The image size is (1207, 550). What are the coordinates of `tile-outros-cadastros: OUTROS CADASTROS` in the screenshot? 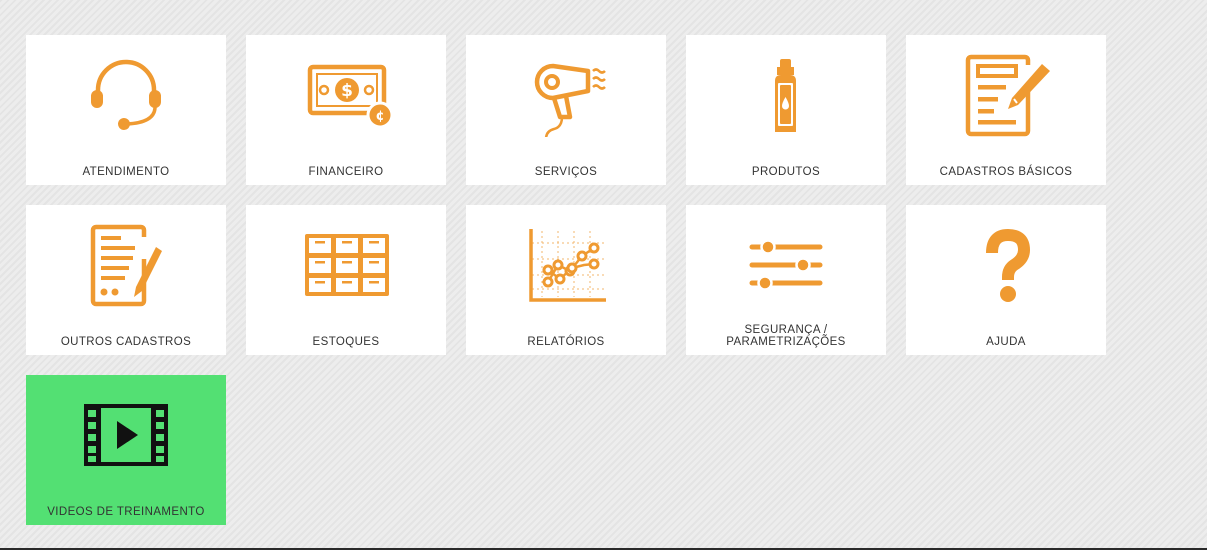 It's located at (126, 280).